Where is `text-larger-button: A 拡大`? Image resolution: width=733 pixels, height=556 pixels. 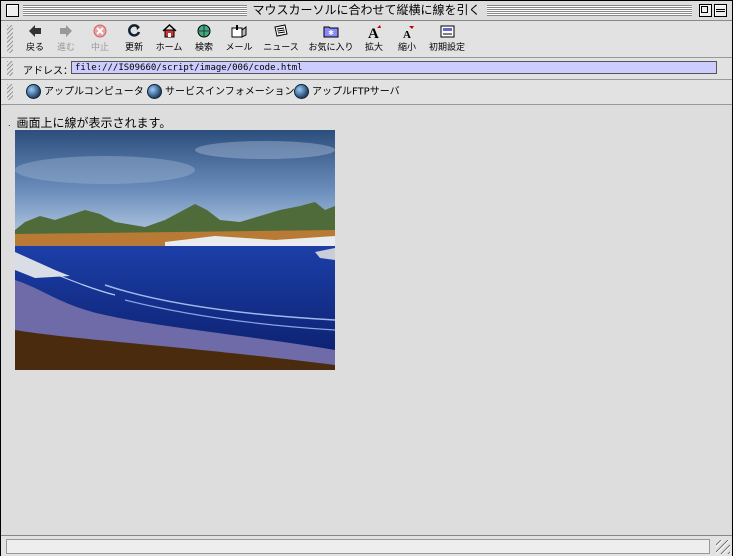
text-larger-button: A 拡大 is located at coordinates (374, 40).